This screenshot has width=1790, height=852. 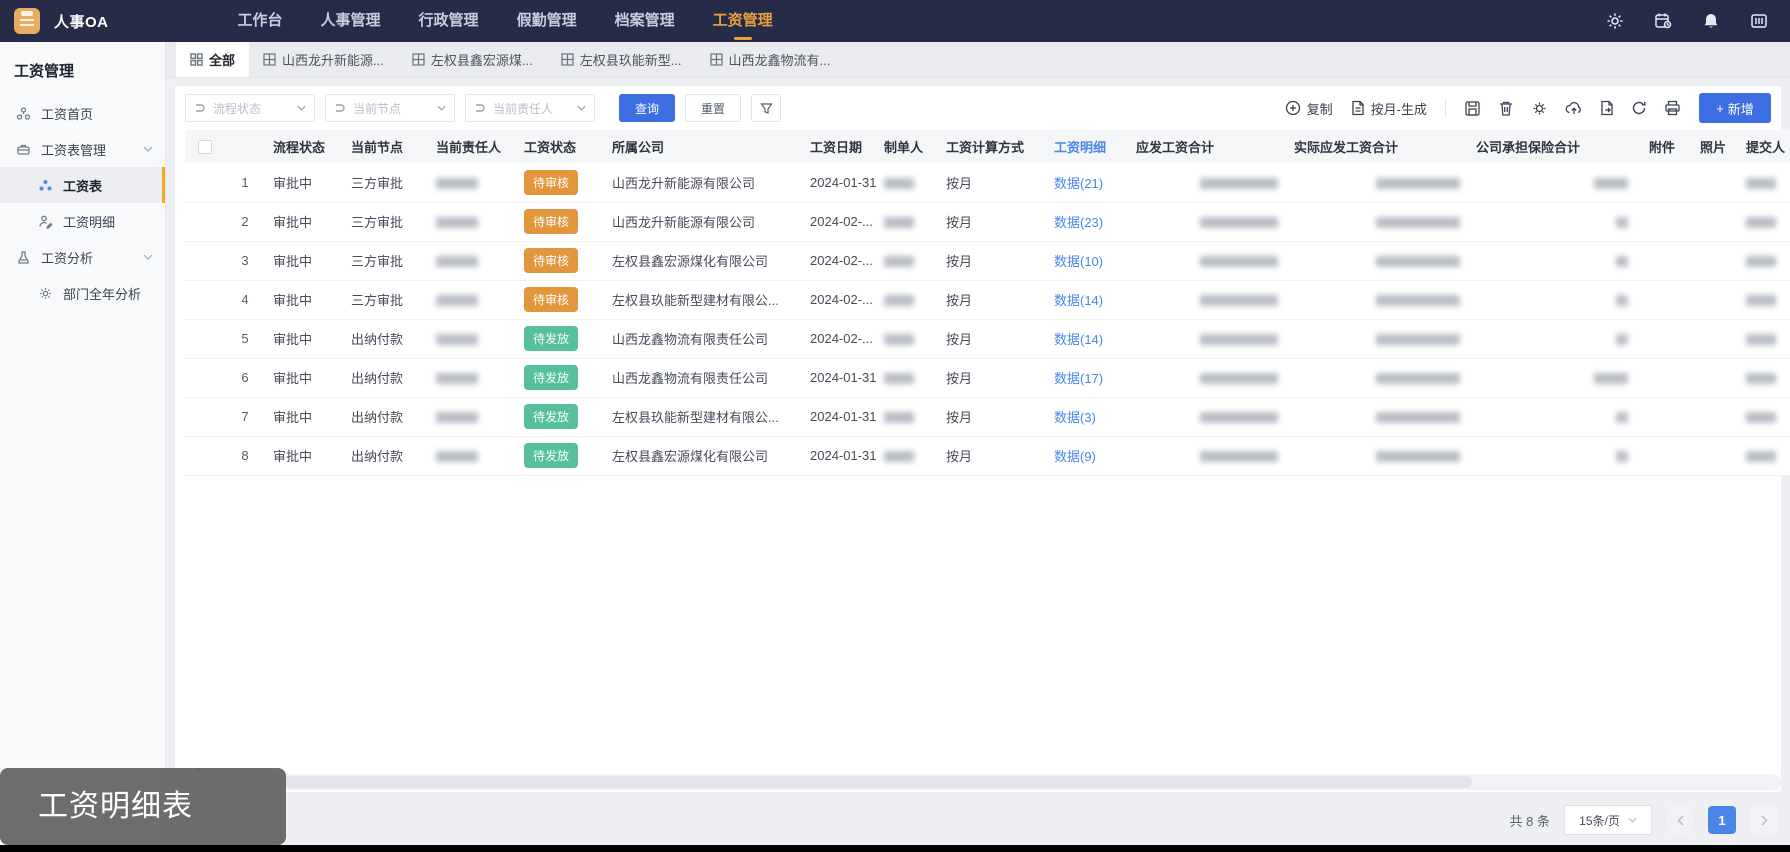 What do you see at coordinates (1078, 222) in the screenshot?
I see `detail-data-link: 数据(23)` at bounding box center [1078, 222].